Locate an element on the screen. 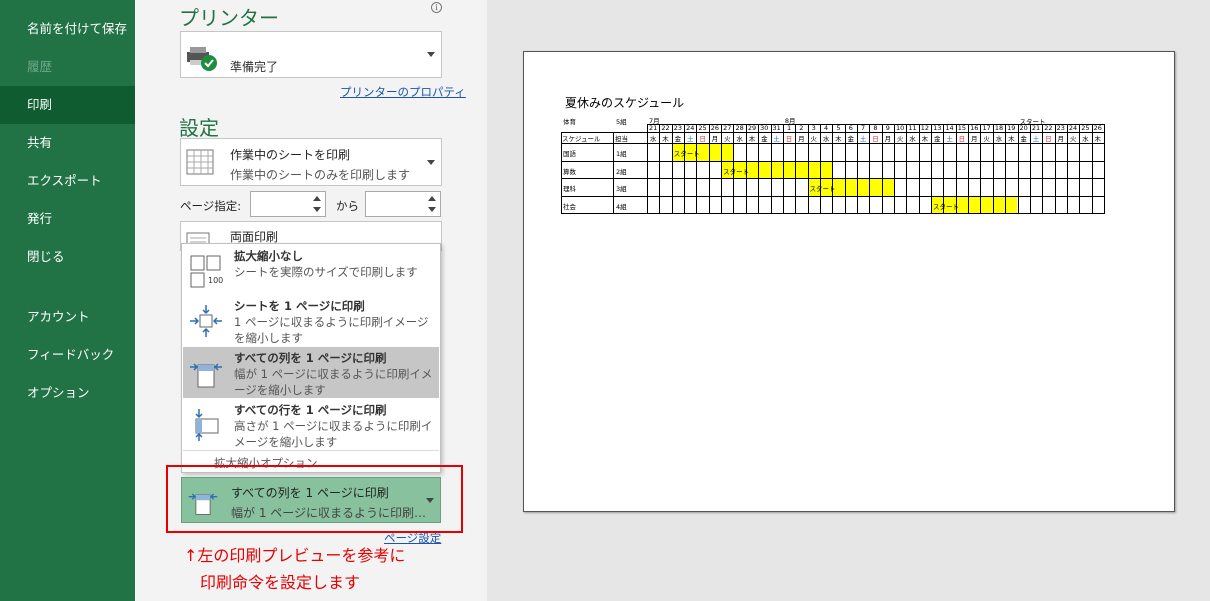 This screenshot has width=1210, height=601. day-number: 1 is located at coordinates (789, 128).